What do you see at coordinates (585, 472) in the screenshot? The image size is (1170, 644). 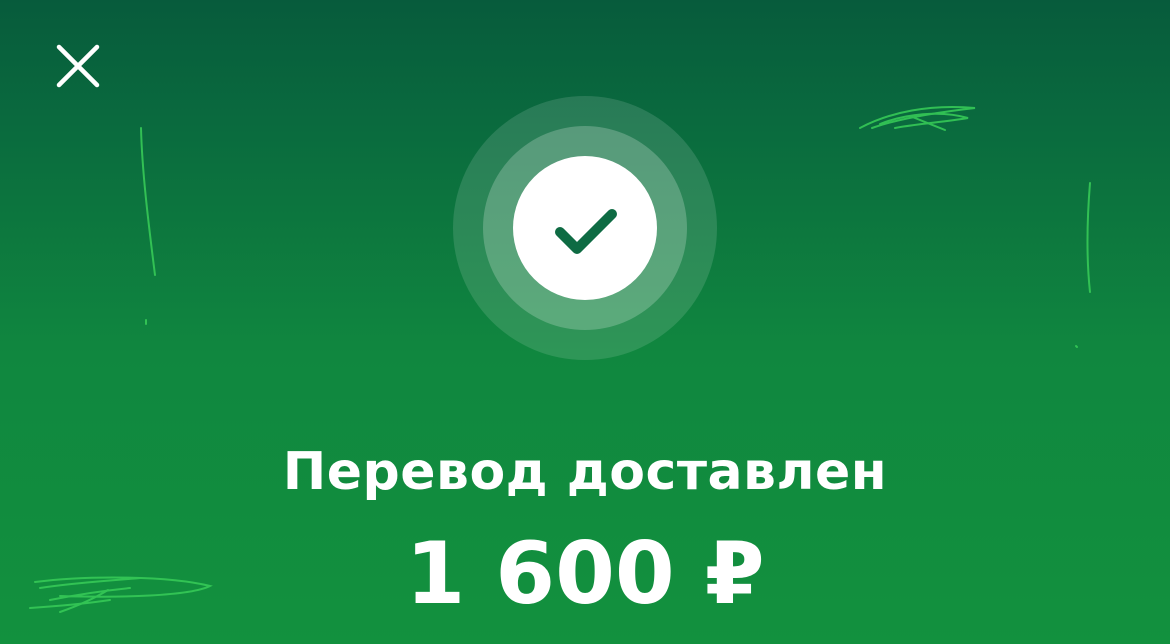 I see `status-title: Перевод доставлен` at bounding box center [585, 472].